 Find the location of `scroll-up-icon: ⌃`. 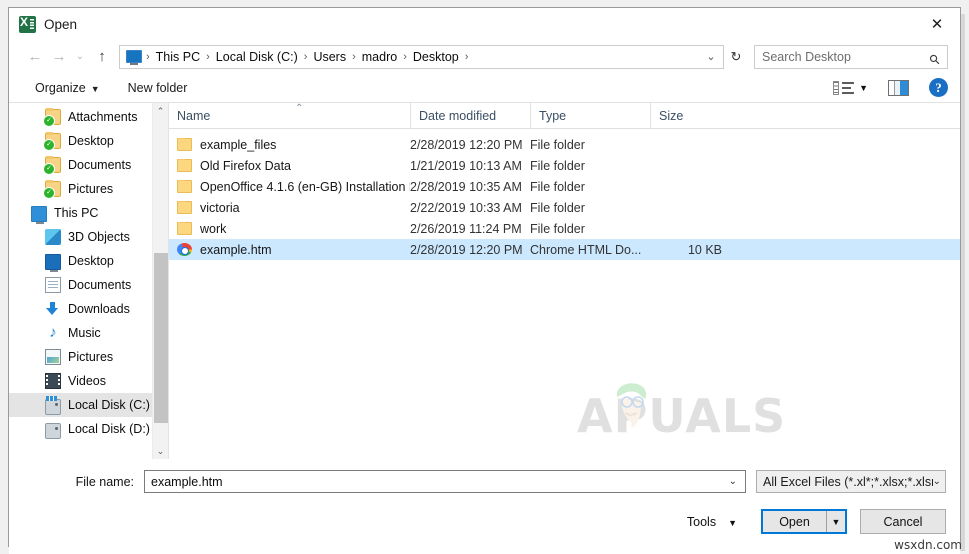

scroll-up-icon: ⌃ is located at coordinates (160, 111).